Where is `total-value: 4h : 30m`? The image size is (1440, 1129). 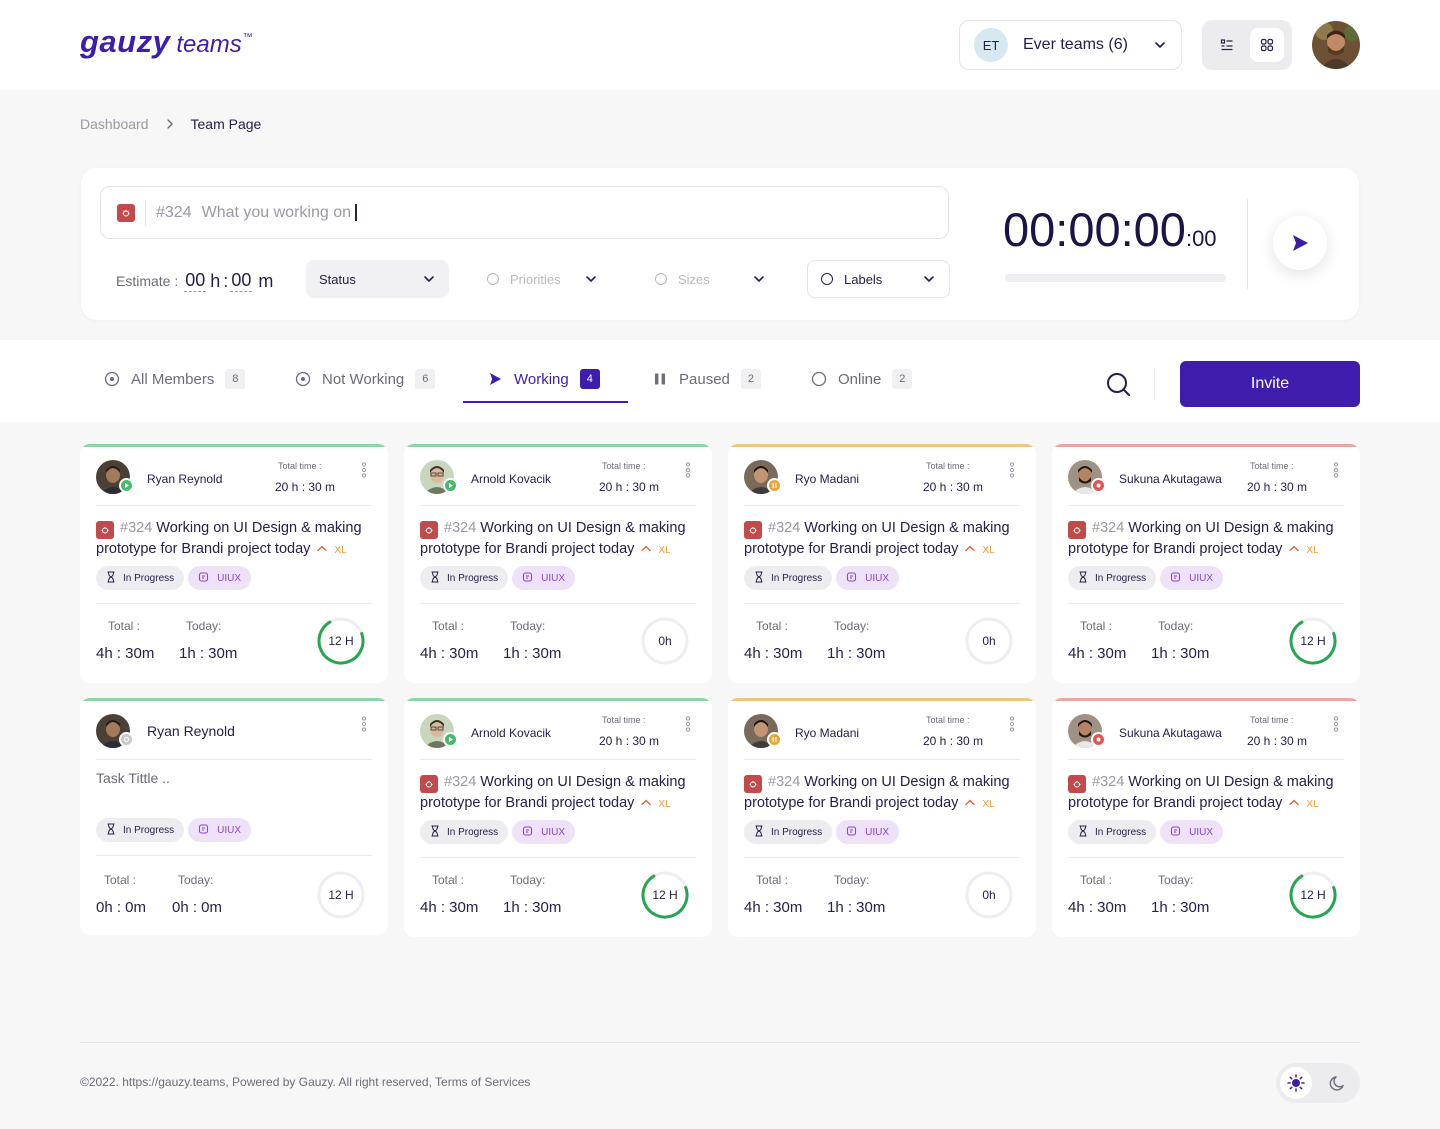 total-value: 4h : 30m is located at coordinates (1097, 653).